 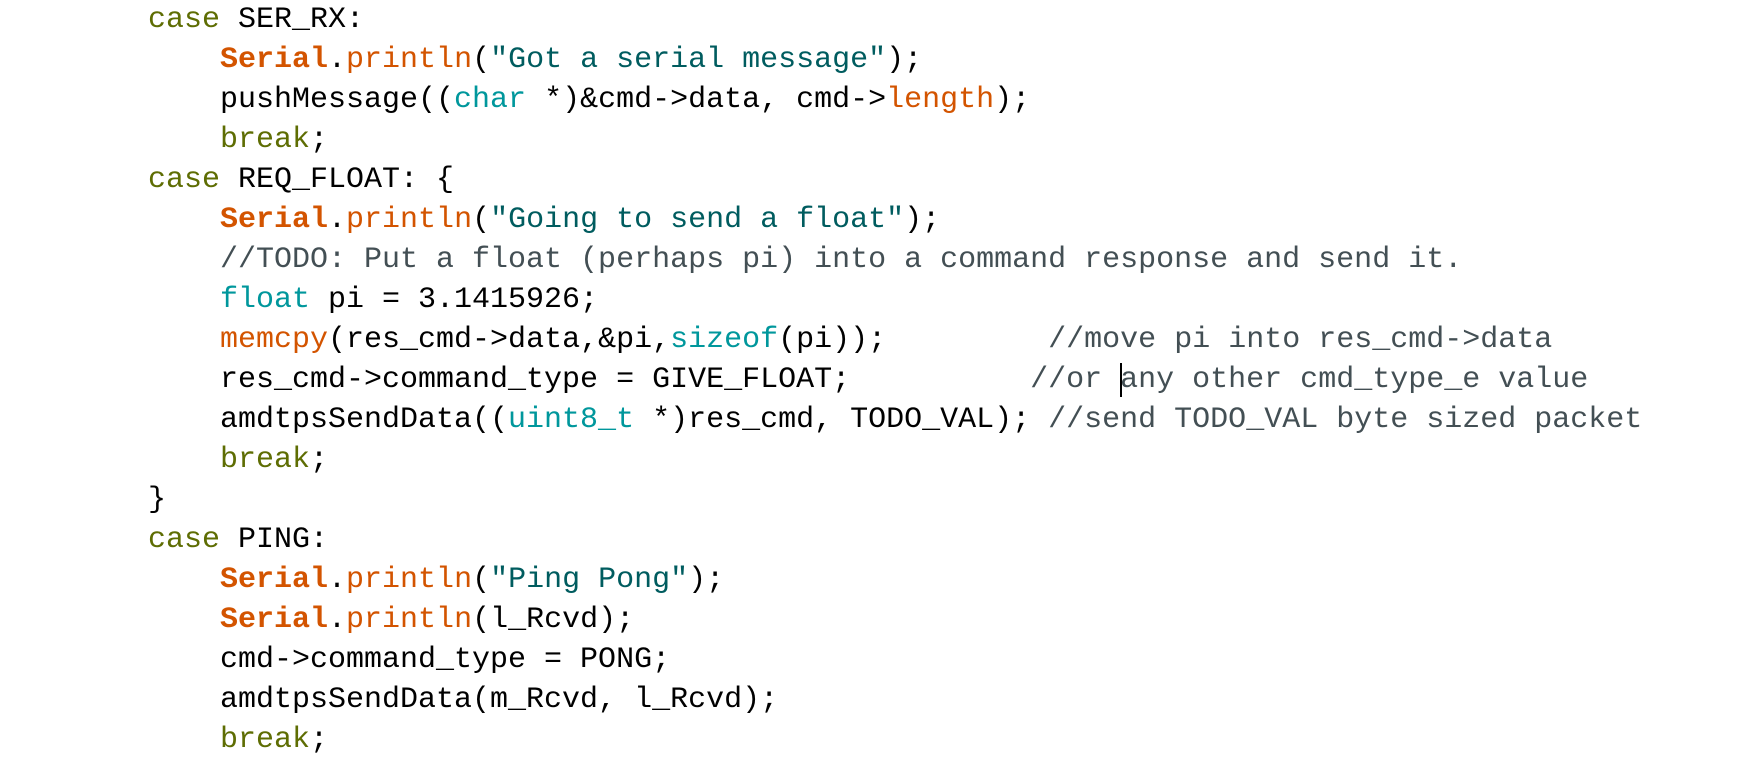 What do you see at coordinates (1345, 420) in the screenshot?
I see `code-token-cmt: //send TODO_VAL byte sized packet` at bounding box center [1345, 420].